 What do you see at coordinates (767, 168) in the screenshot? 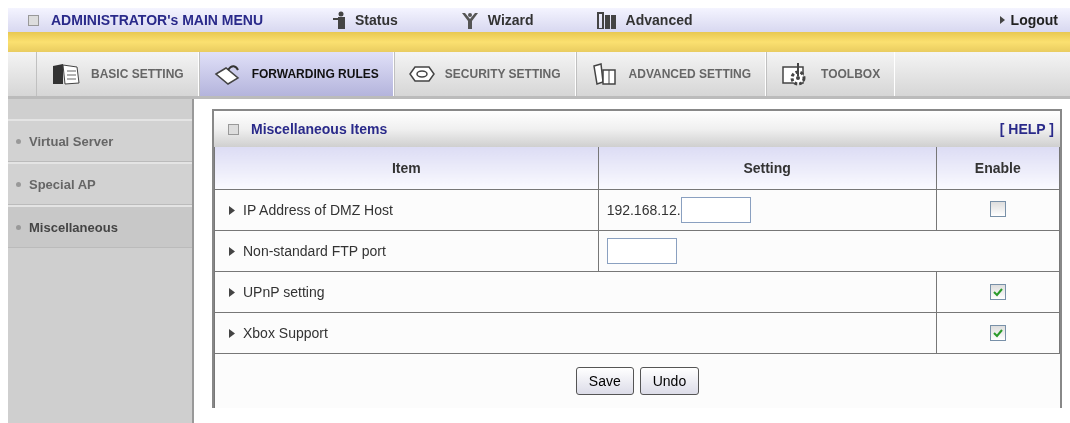
I see `column-header: Setting` at bounding box center [767, 168].